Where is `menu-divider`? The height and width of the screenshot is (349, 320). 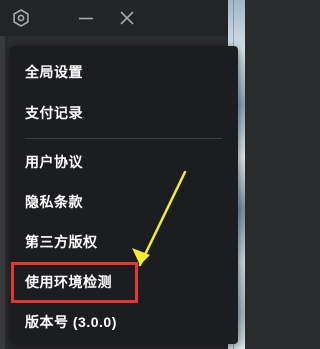
menu-divider is located at coordinates (123, 138).